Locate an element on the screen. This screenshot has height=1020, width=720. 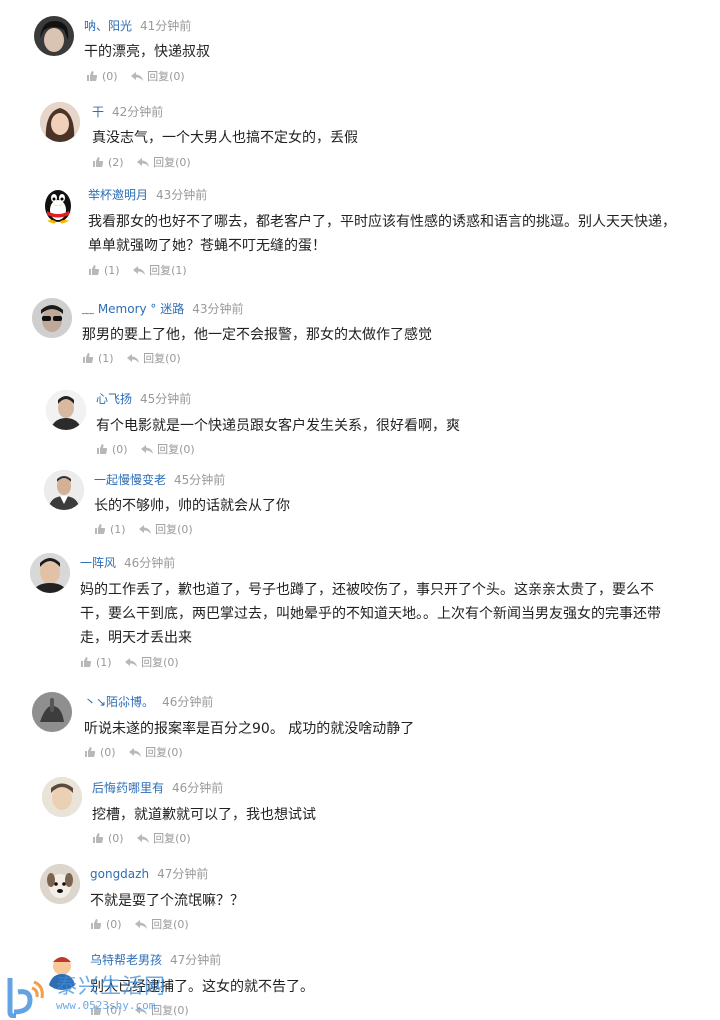
timestamp: 42分钟前 is located at coordinates (138, 112).